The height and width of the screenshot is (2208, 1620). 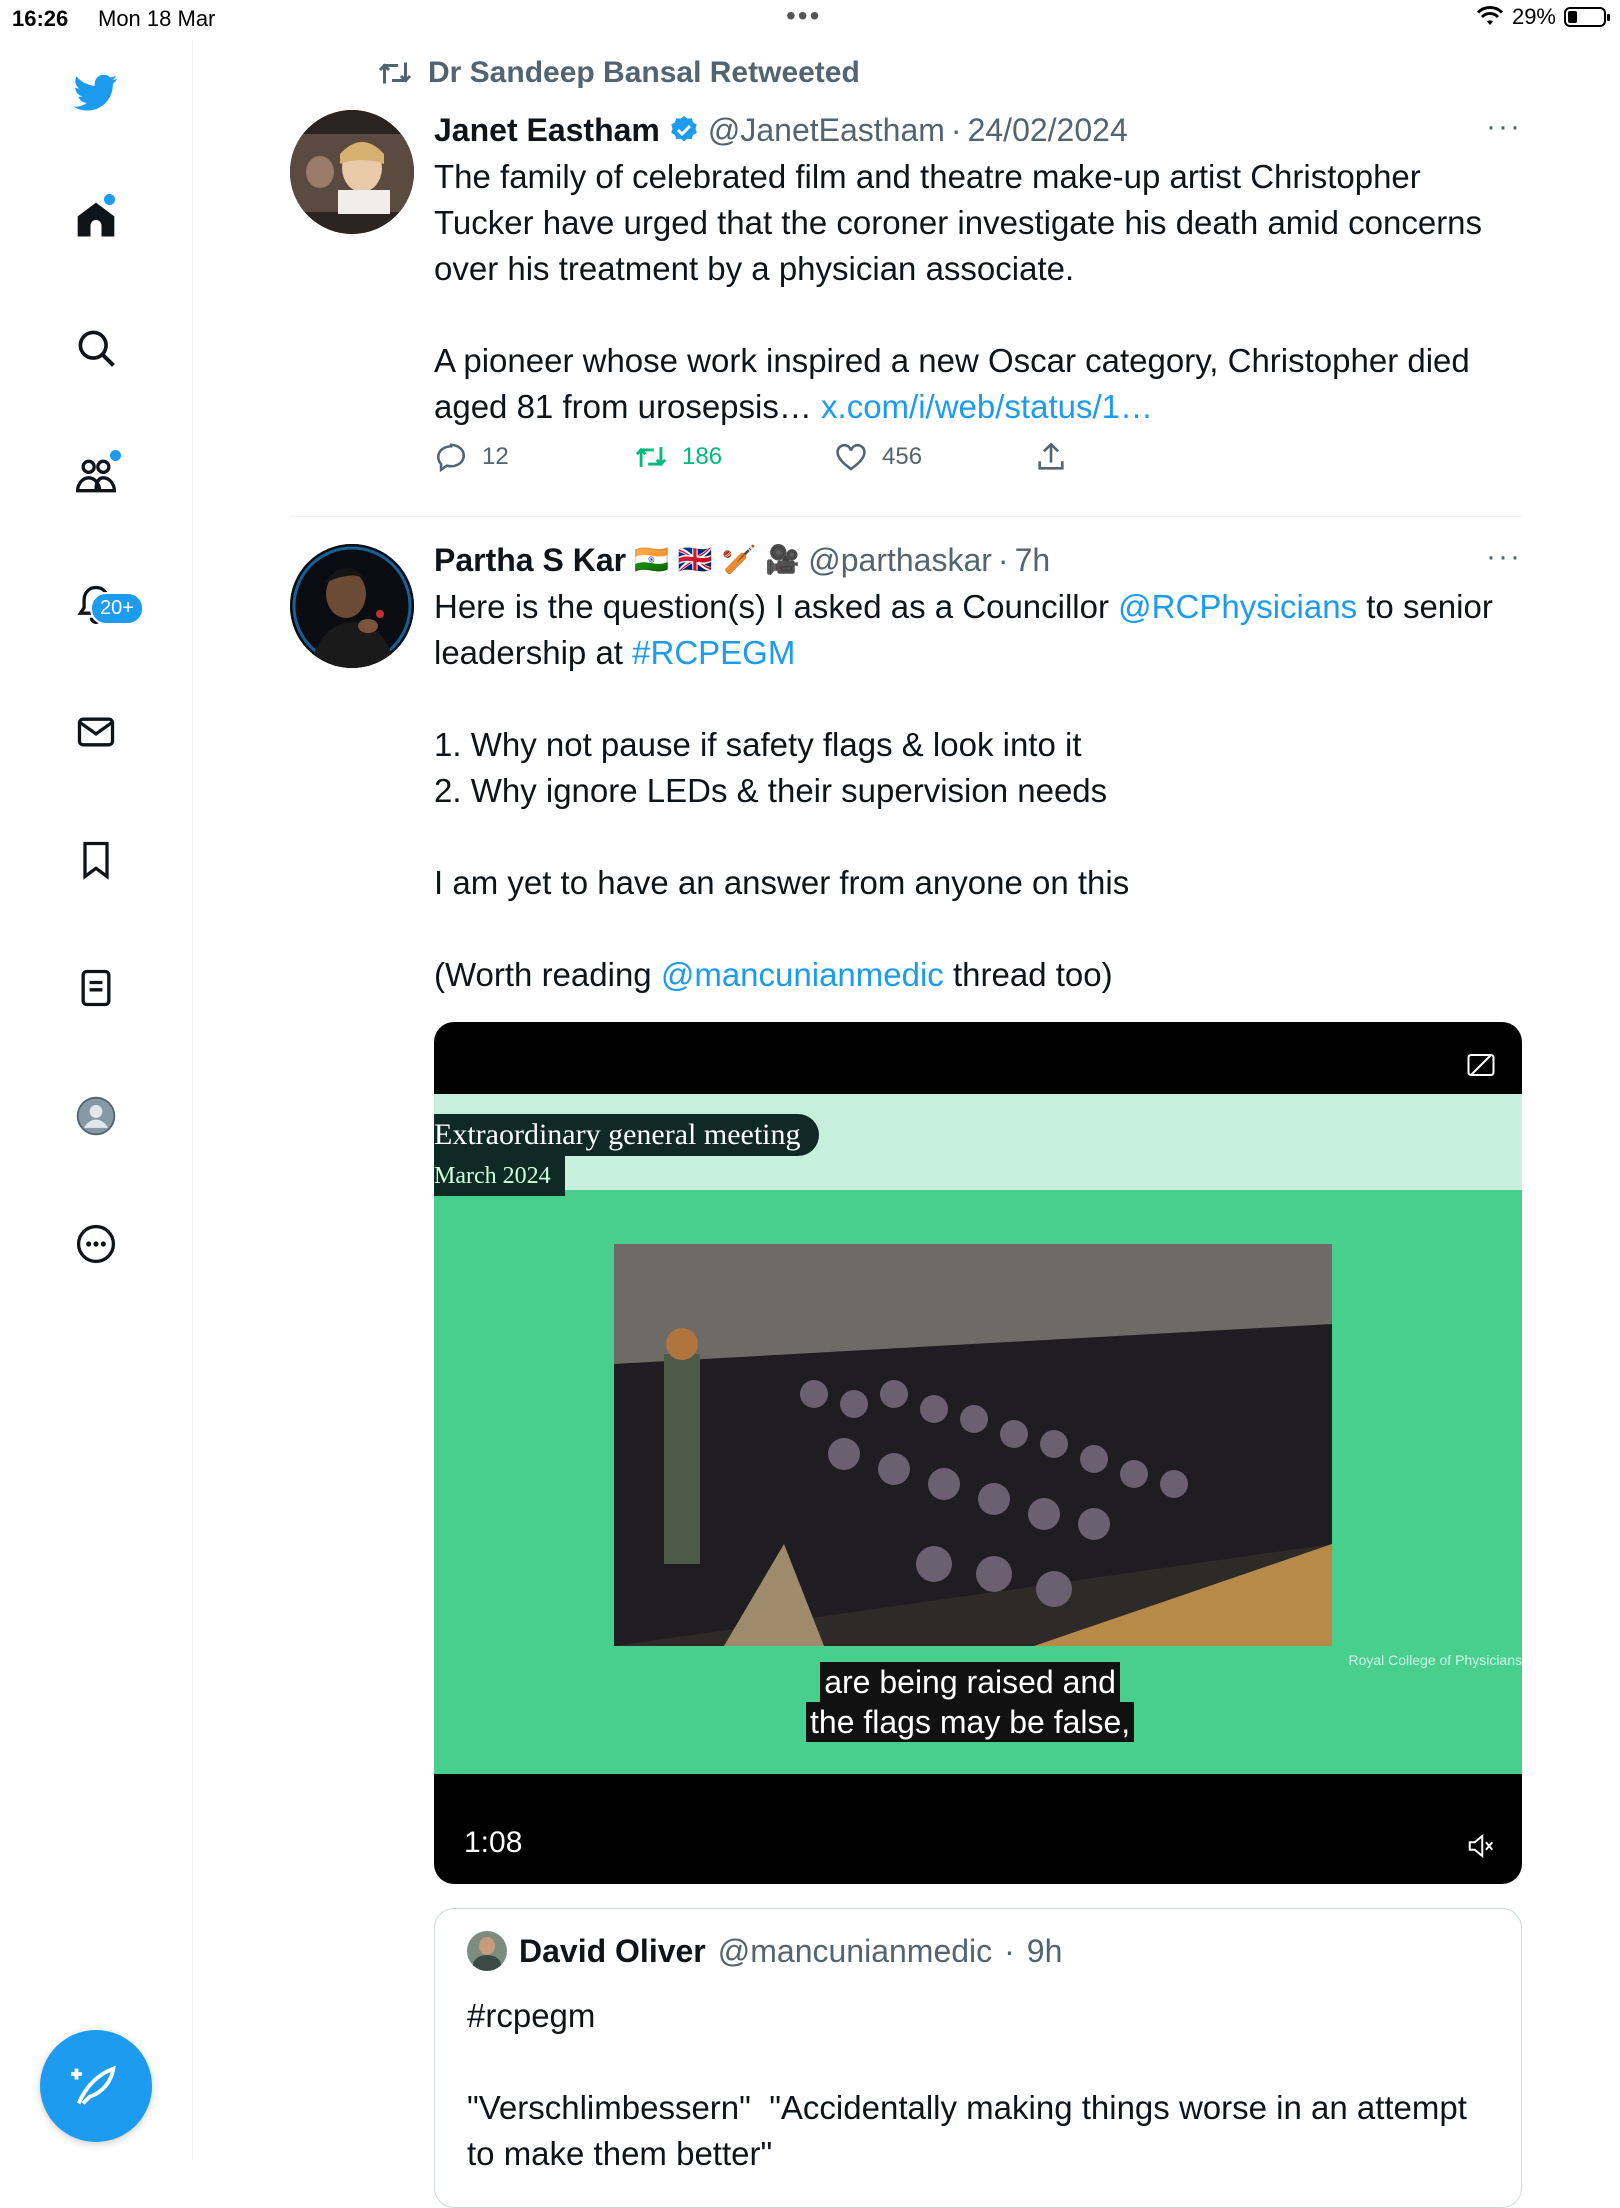 I want to click on video-meeting-image, so click(x=973, y=1445).